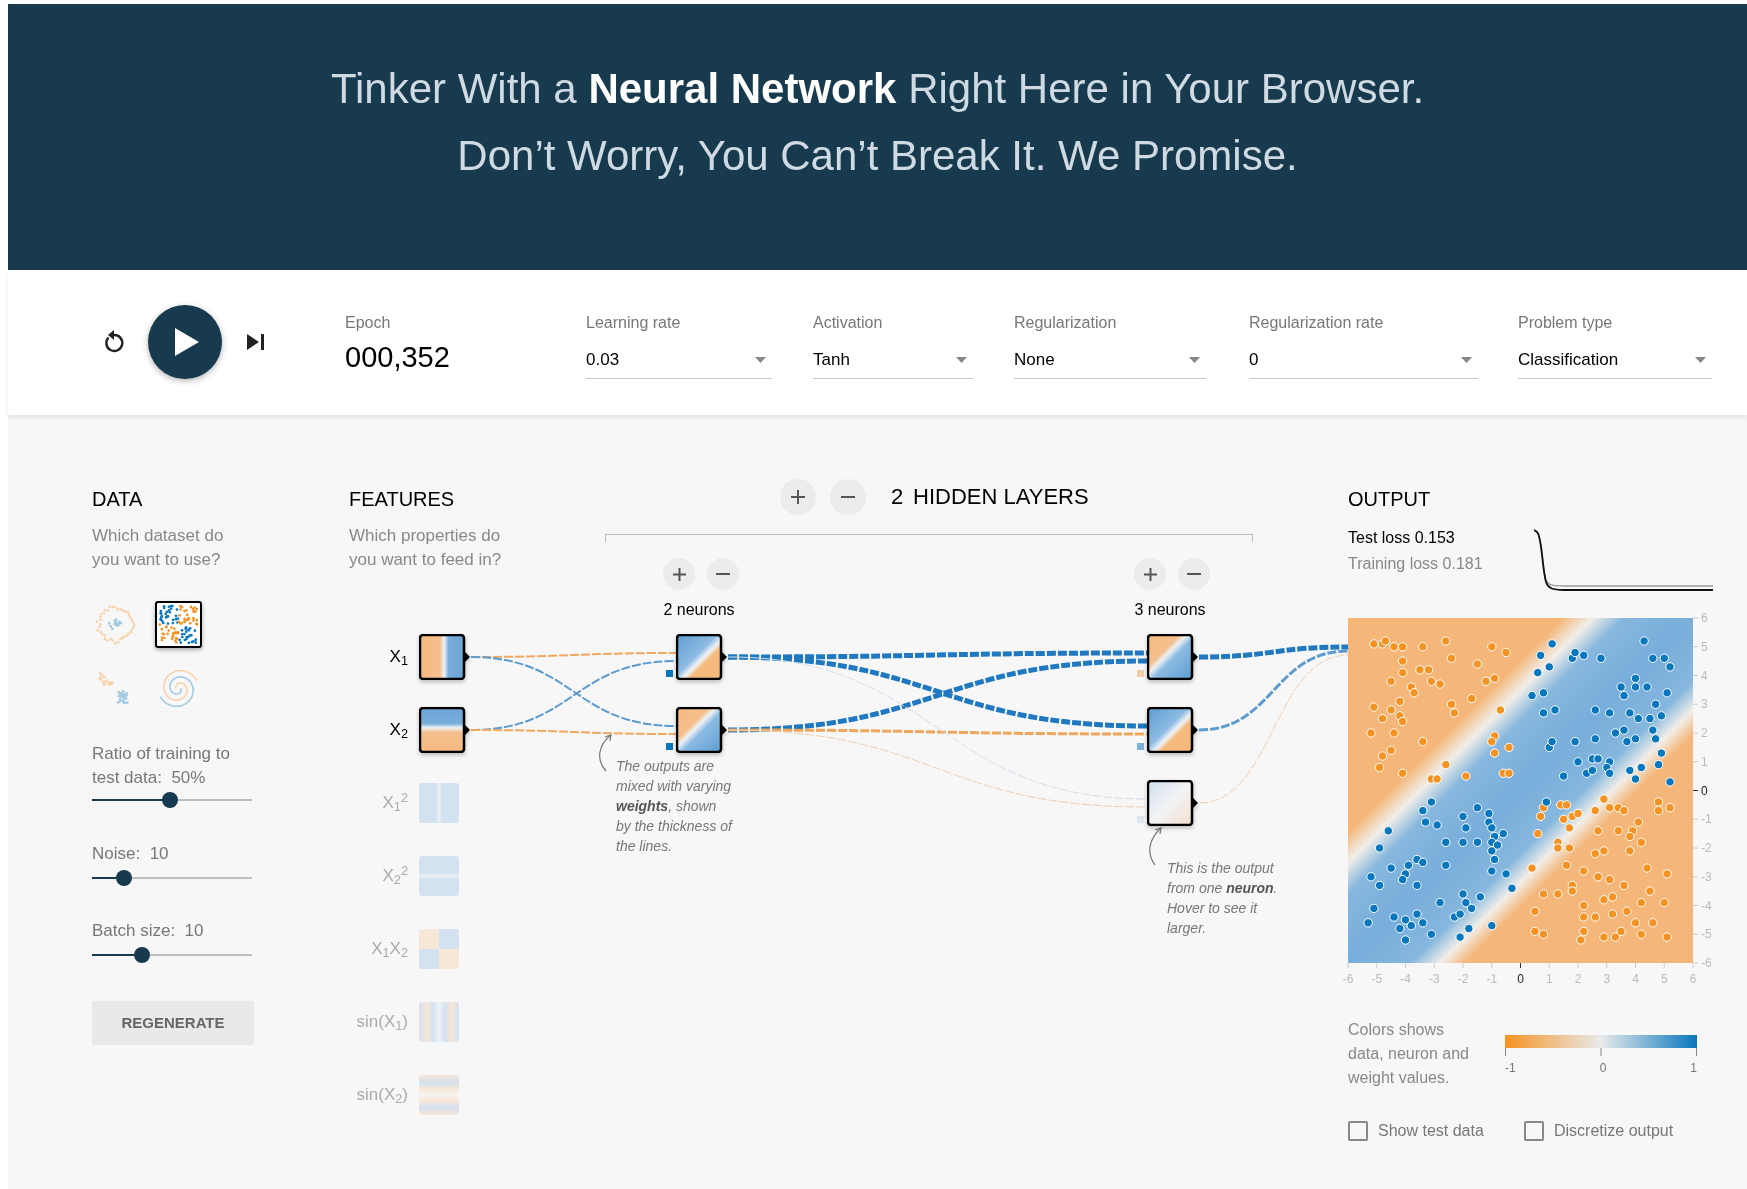 Image resolution: width=1747 pixels, height=1189 pixels. I want to click on layers-heading: HIDDEN LAYERS, so click(1001, 497).